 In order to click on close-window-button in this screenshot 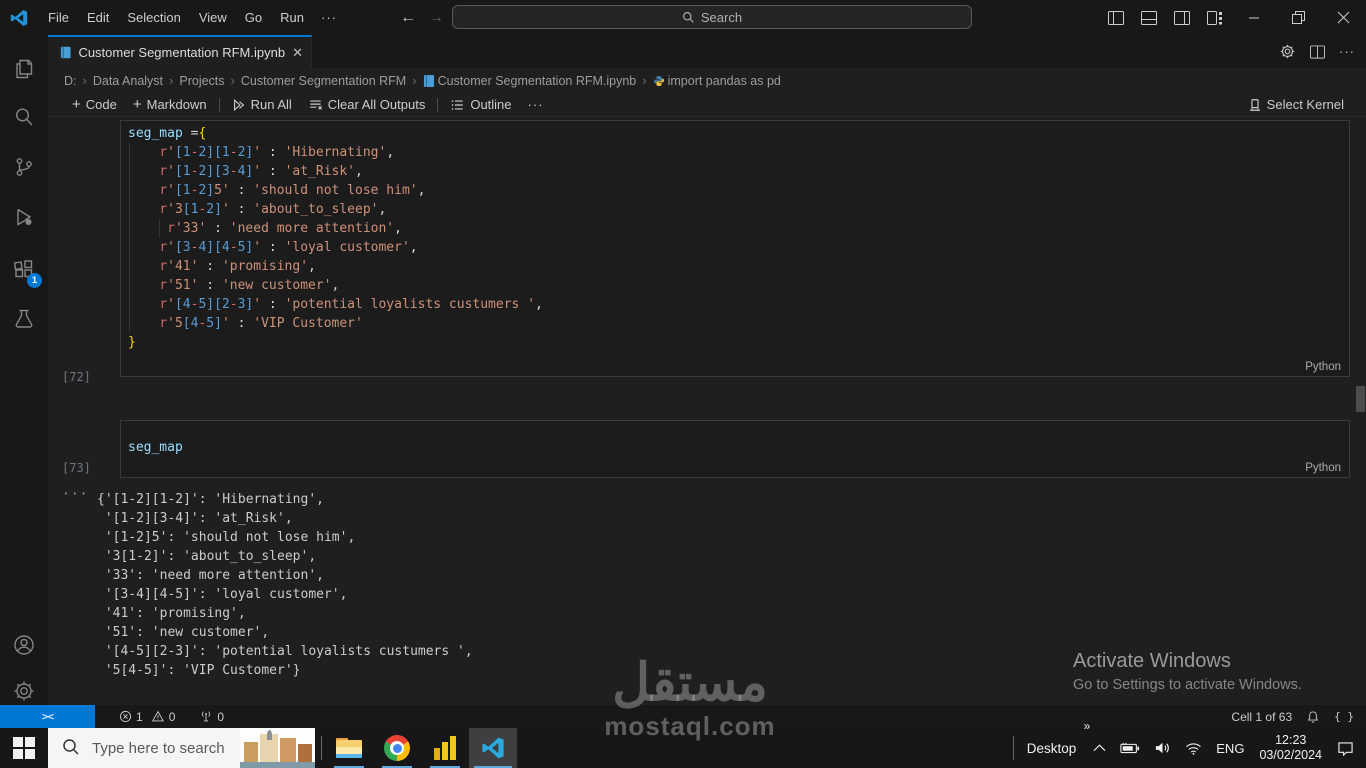, I will do `click(1343, 17)`.